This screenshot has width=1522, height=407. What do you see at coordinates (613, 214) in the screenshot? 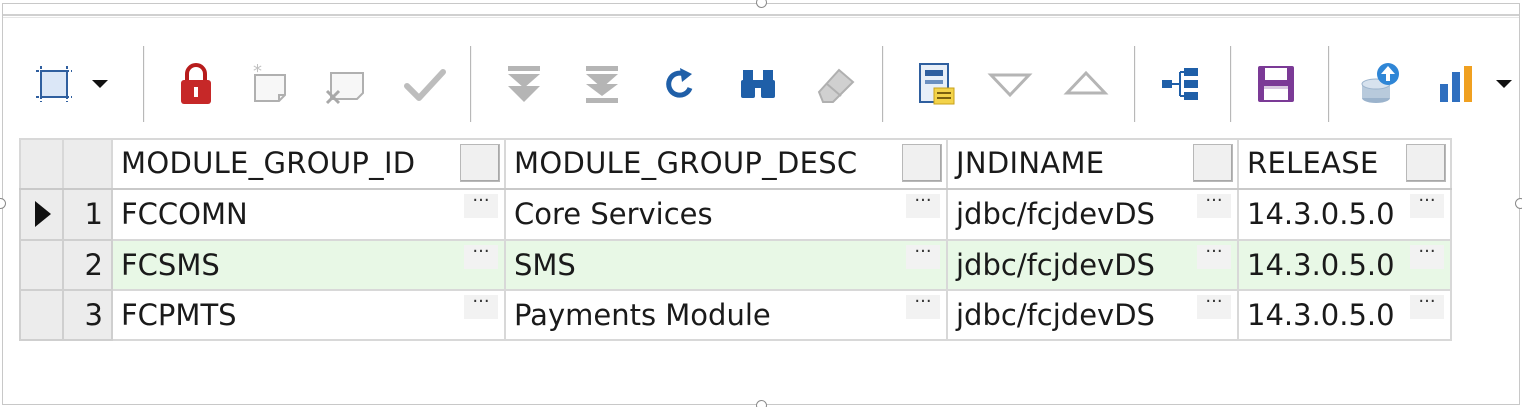
I see `cell-value: Core Services` at bounding box center [613, 214].